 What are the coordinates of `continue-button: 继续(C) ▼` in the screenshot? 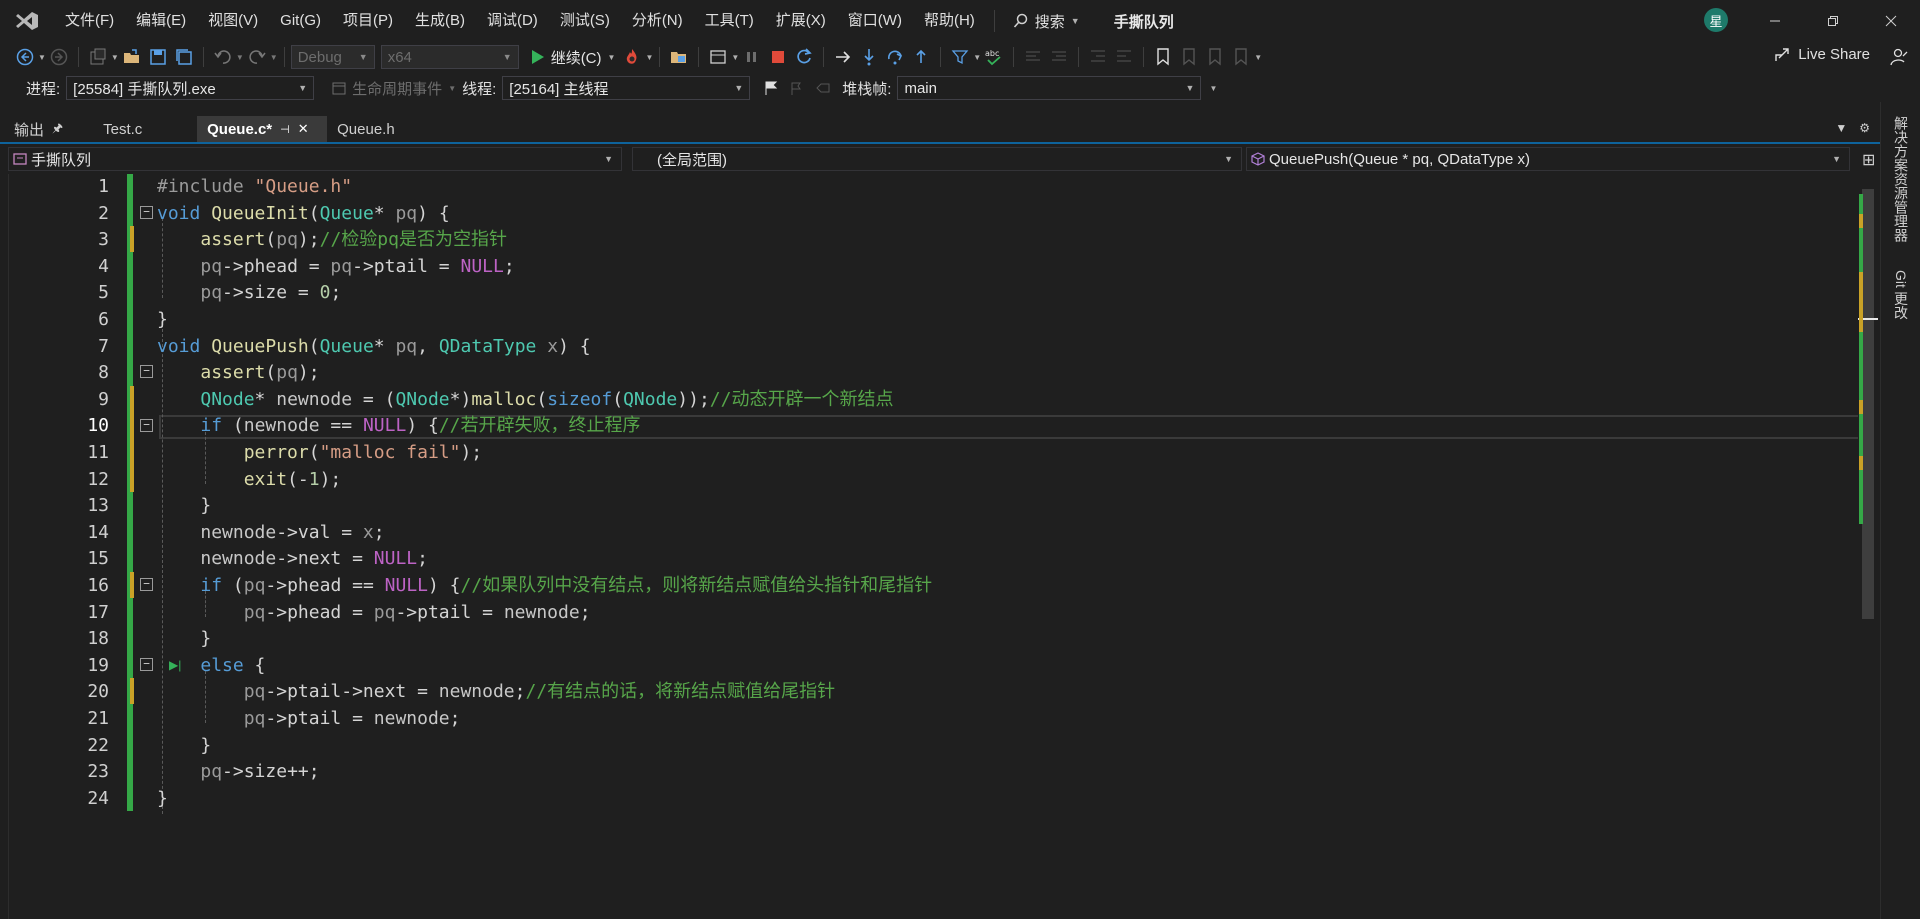 It's located at (573, 57).